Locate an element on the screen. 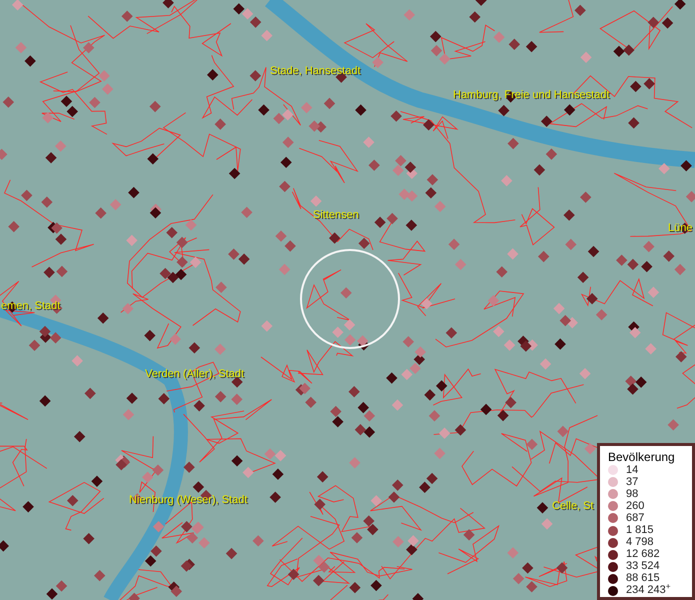  place-label: Stade, Hansestadt is located at coordinates (315, 71).